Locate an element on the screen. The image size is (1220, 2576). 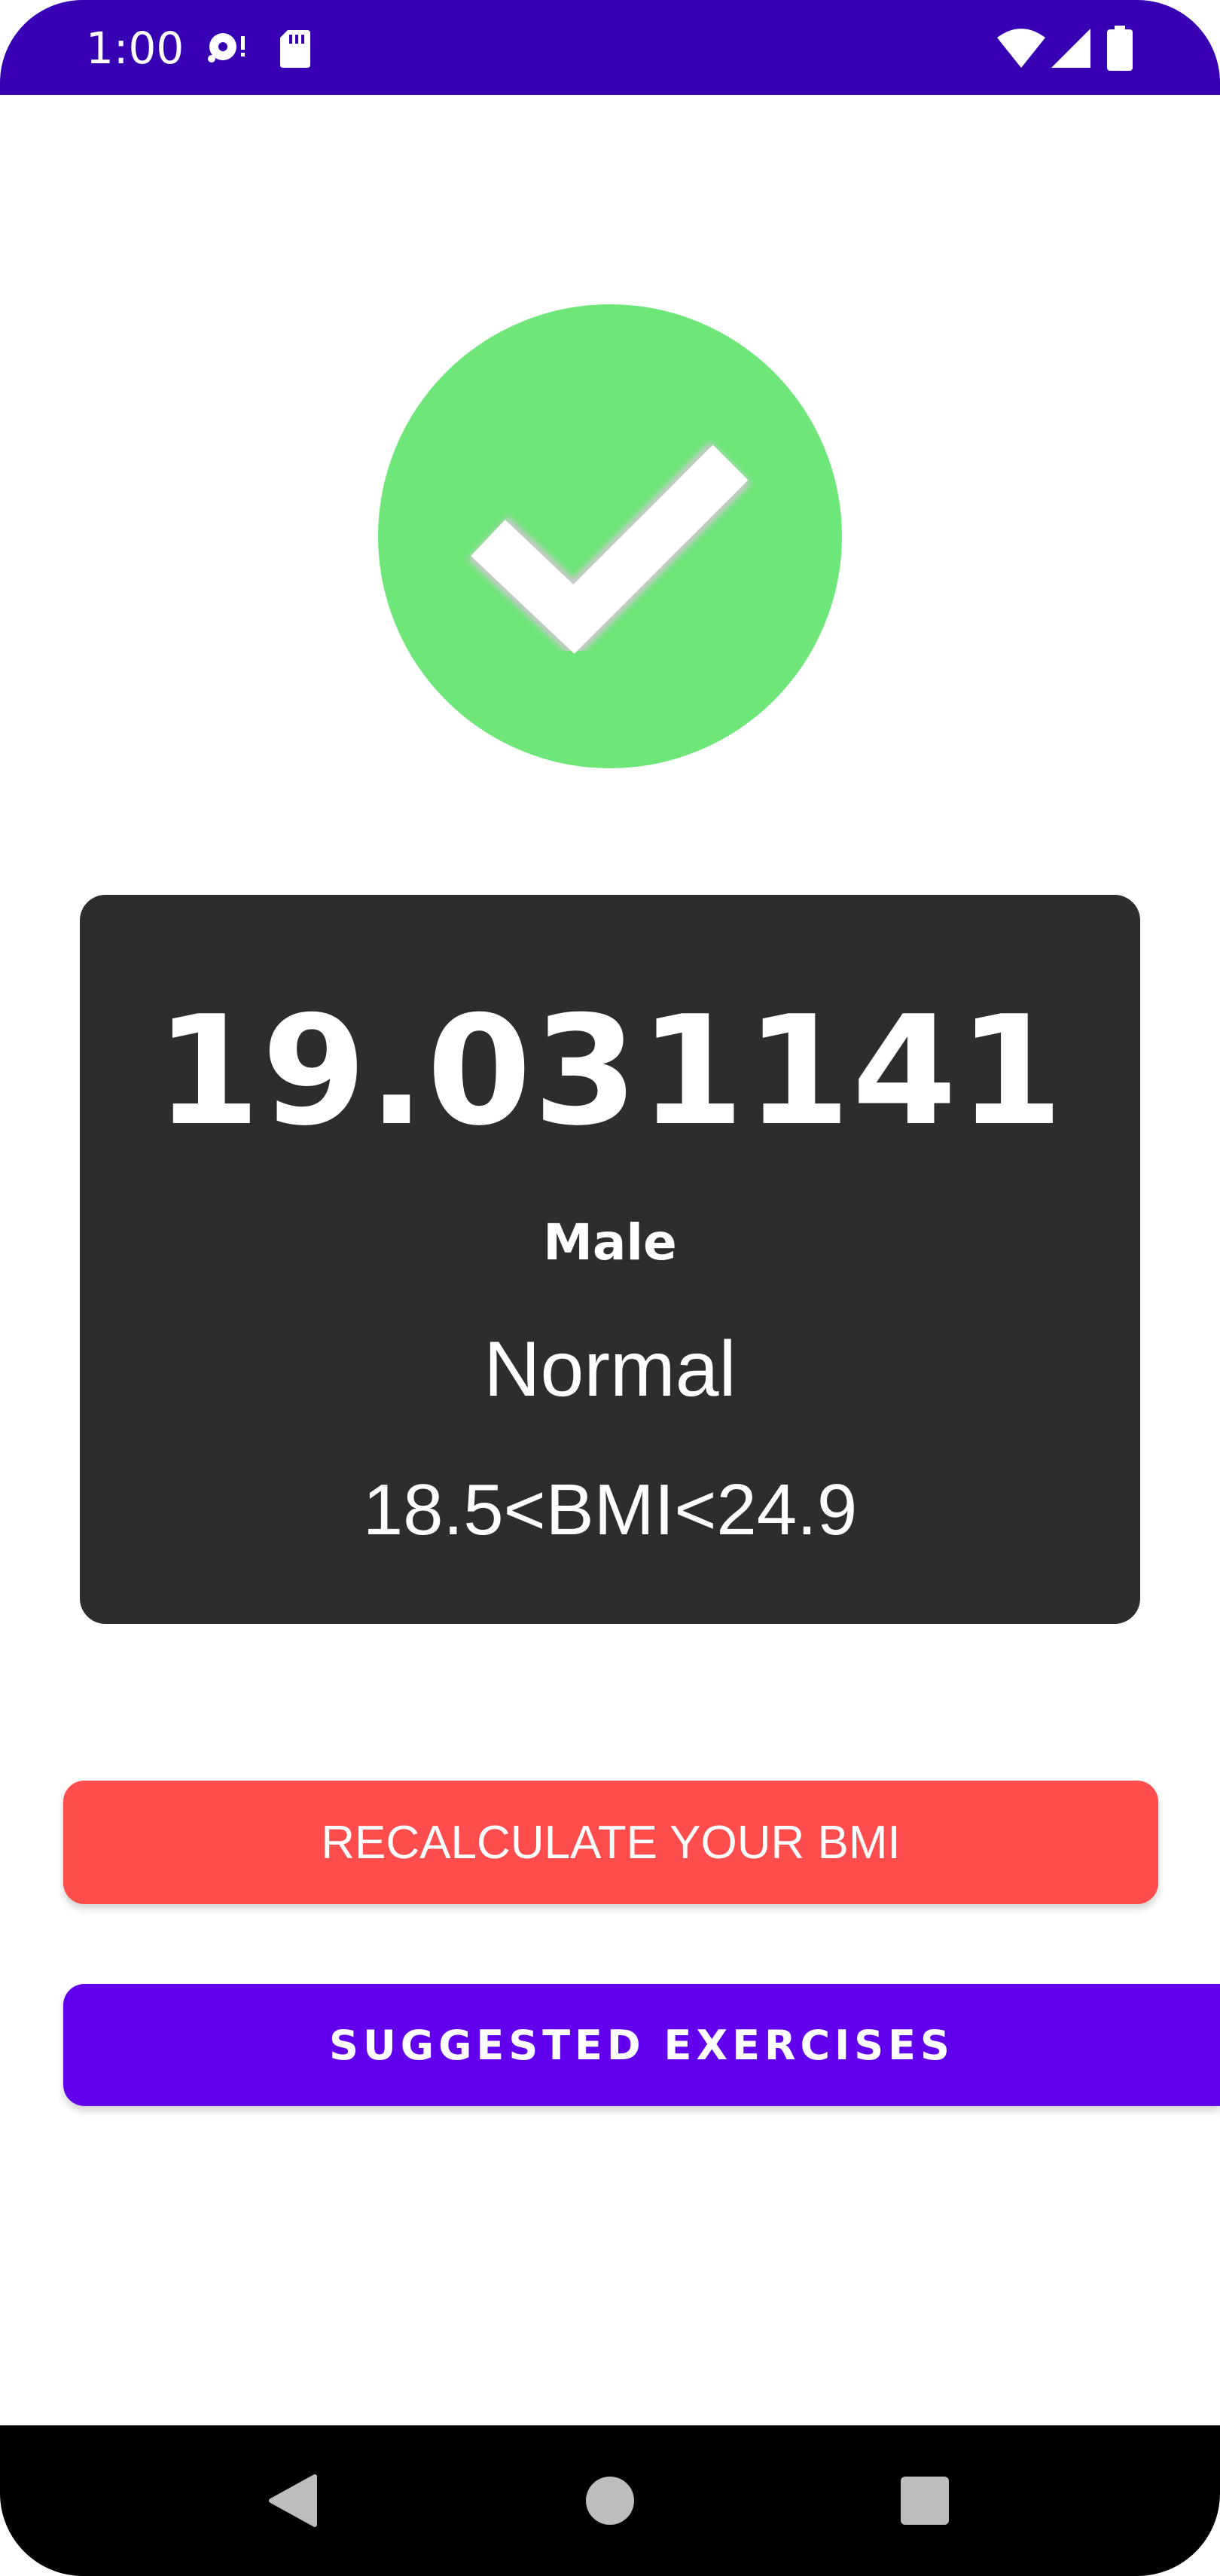
signal-icon is located at coordinates (1070, 49).